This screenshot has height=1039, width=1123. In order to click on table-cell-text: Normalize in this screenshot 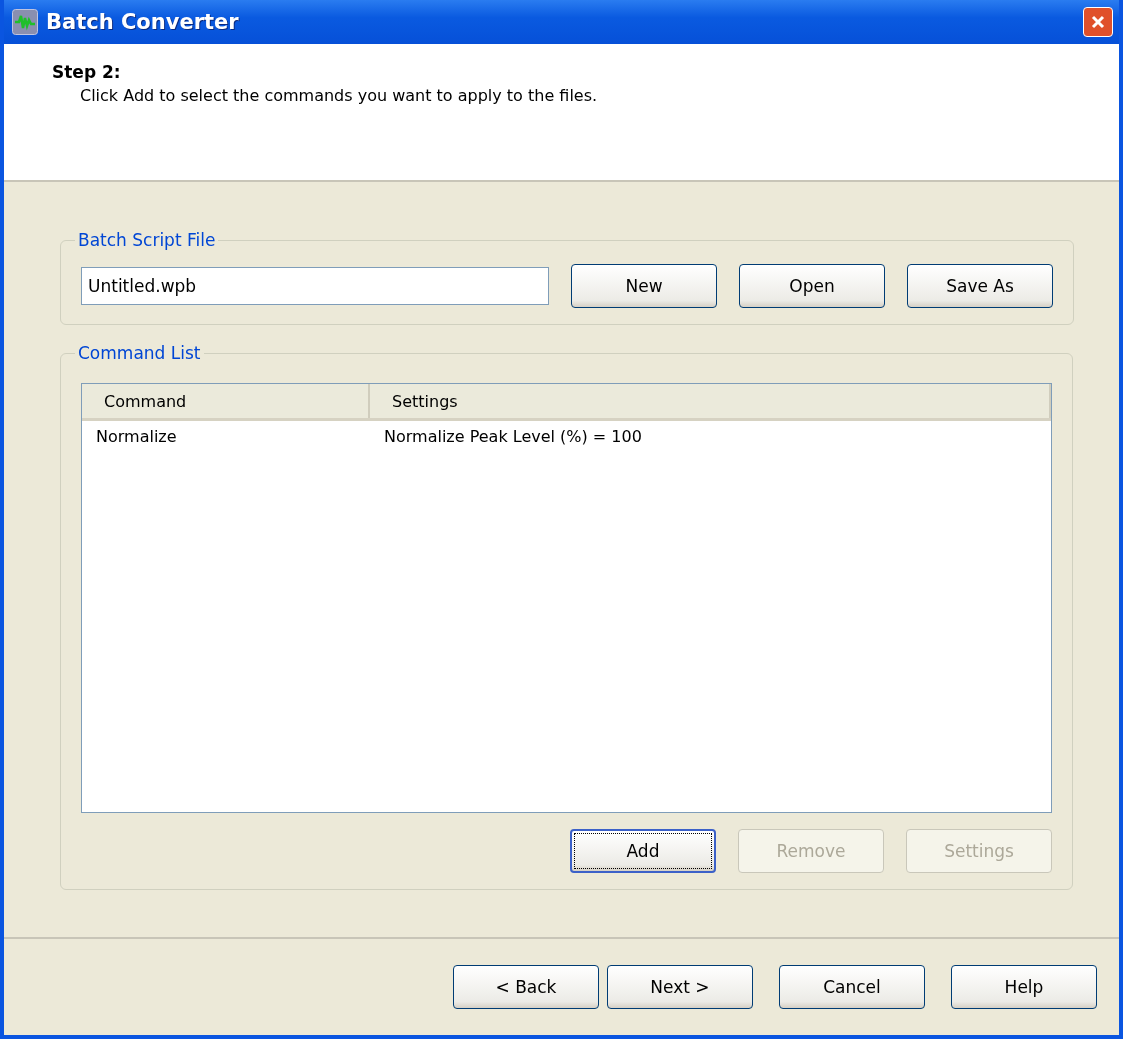, I will do `click(136, 436)`.